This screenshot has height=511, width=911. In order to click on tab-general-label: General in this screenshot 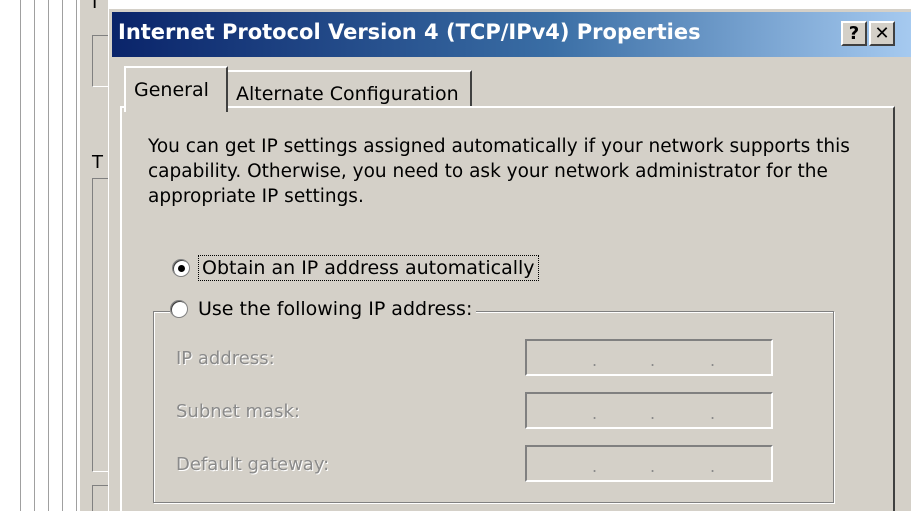, I will do `click(171, 90)`.